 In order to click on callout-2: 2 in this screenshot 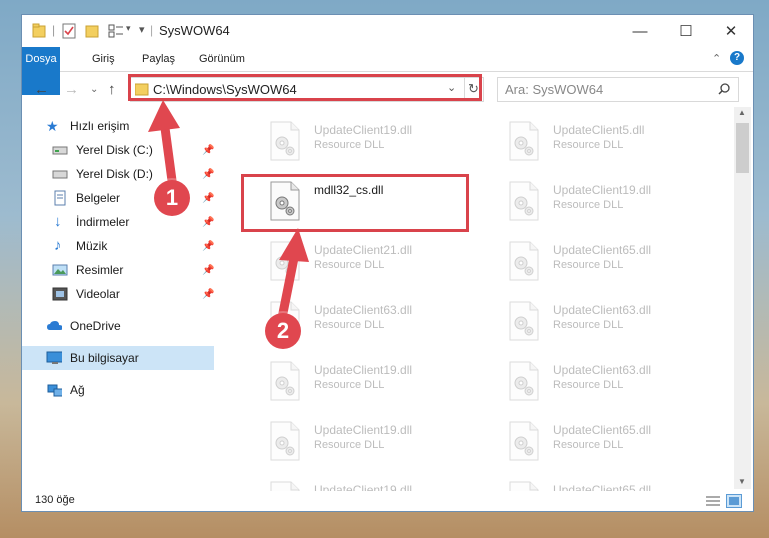, I will do `click(283, 331)`.